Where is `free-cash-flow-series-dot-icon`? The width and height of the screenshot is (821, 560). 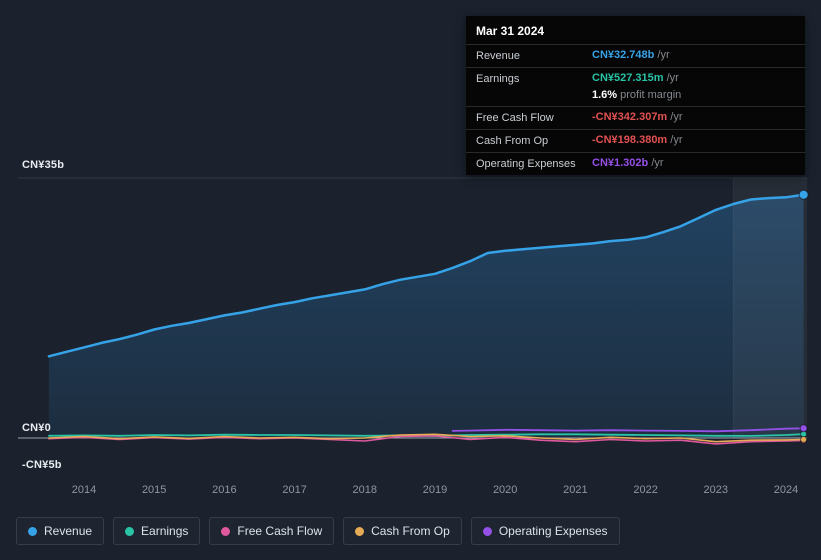
free-cash-flow-series-dot-icon is located at coordinates (226, 531).